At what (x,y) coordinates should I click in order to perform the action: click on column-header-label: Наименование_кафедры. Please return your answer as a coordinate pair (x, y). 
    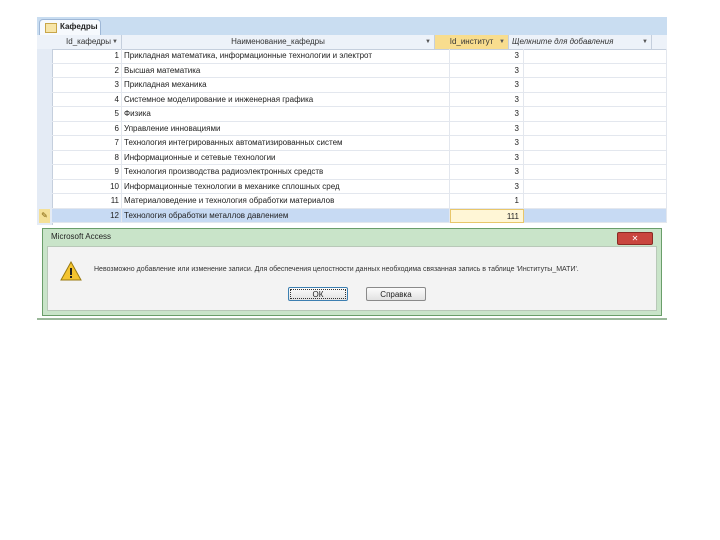
    Looking at the image, I should click on (278, 41).